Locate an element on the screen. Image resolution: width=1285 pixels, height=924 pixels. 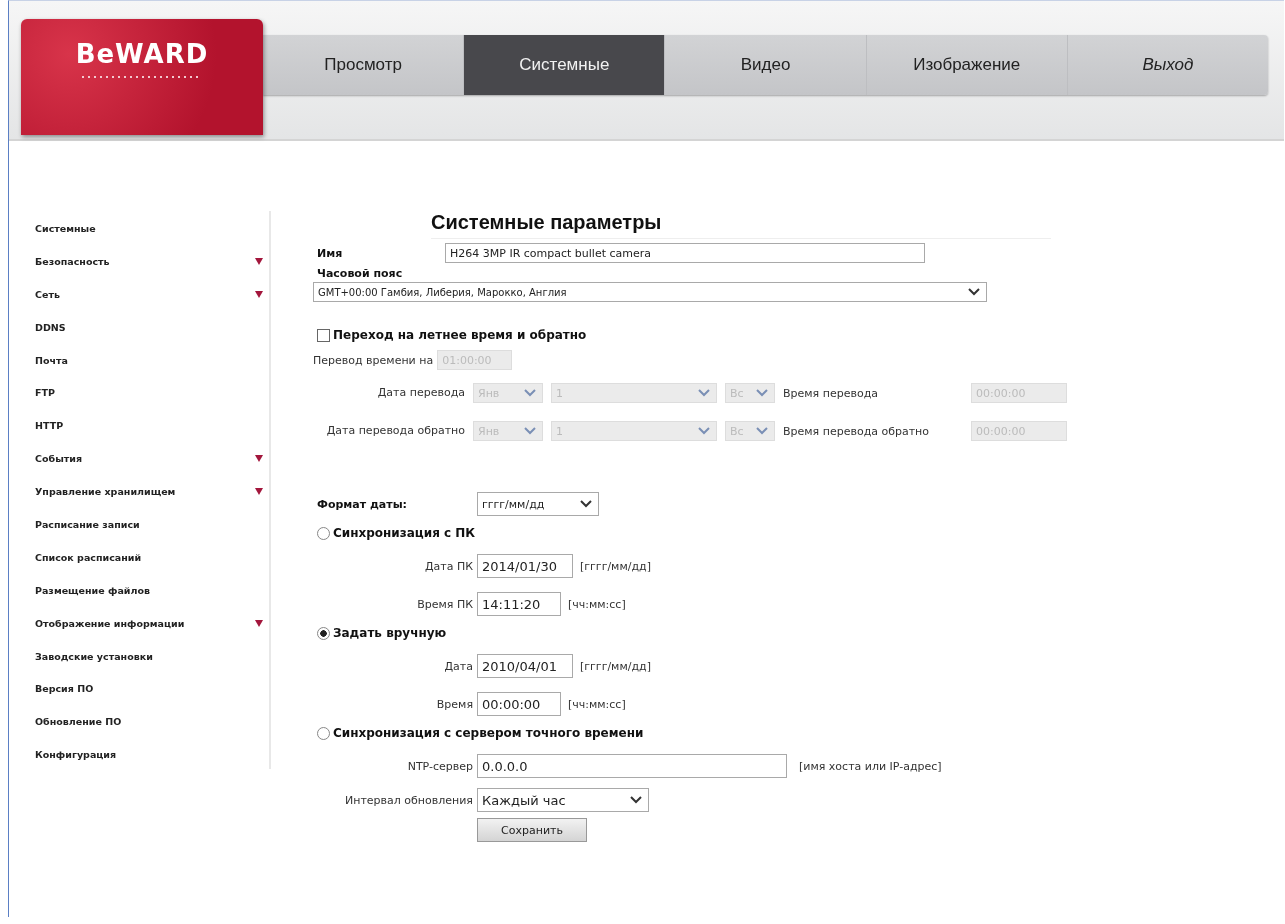
save-button: Сохранить is located at coordinates (532, 830).